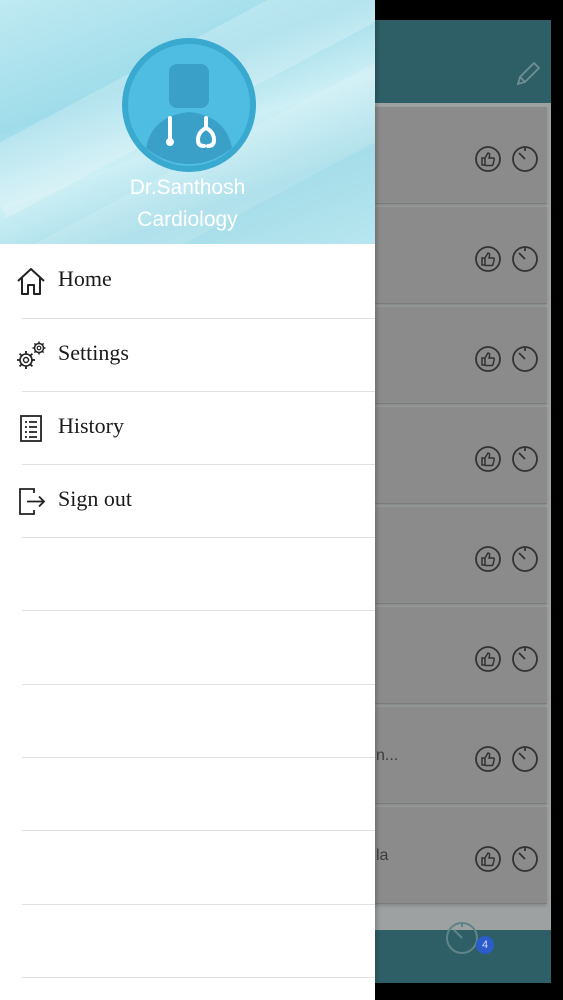 The width and height of the screenshot is (563, 1000). I want to click on menu-label: Sign out, so click(95, 498).